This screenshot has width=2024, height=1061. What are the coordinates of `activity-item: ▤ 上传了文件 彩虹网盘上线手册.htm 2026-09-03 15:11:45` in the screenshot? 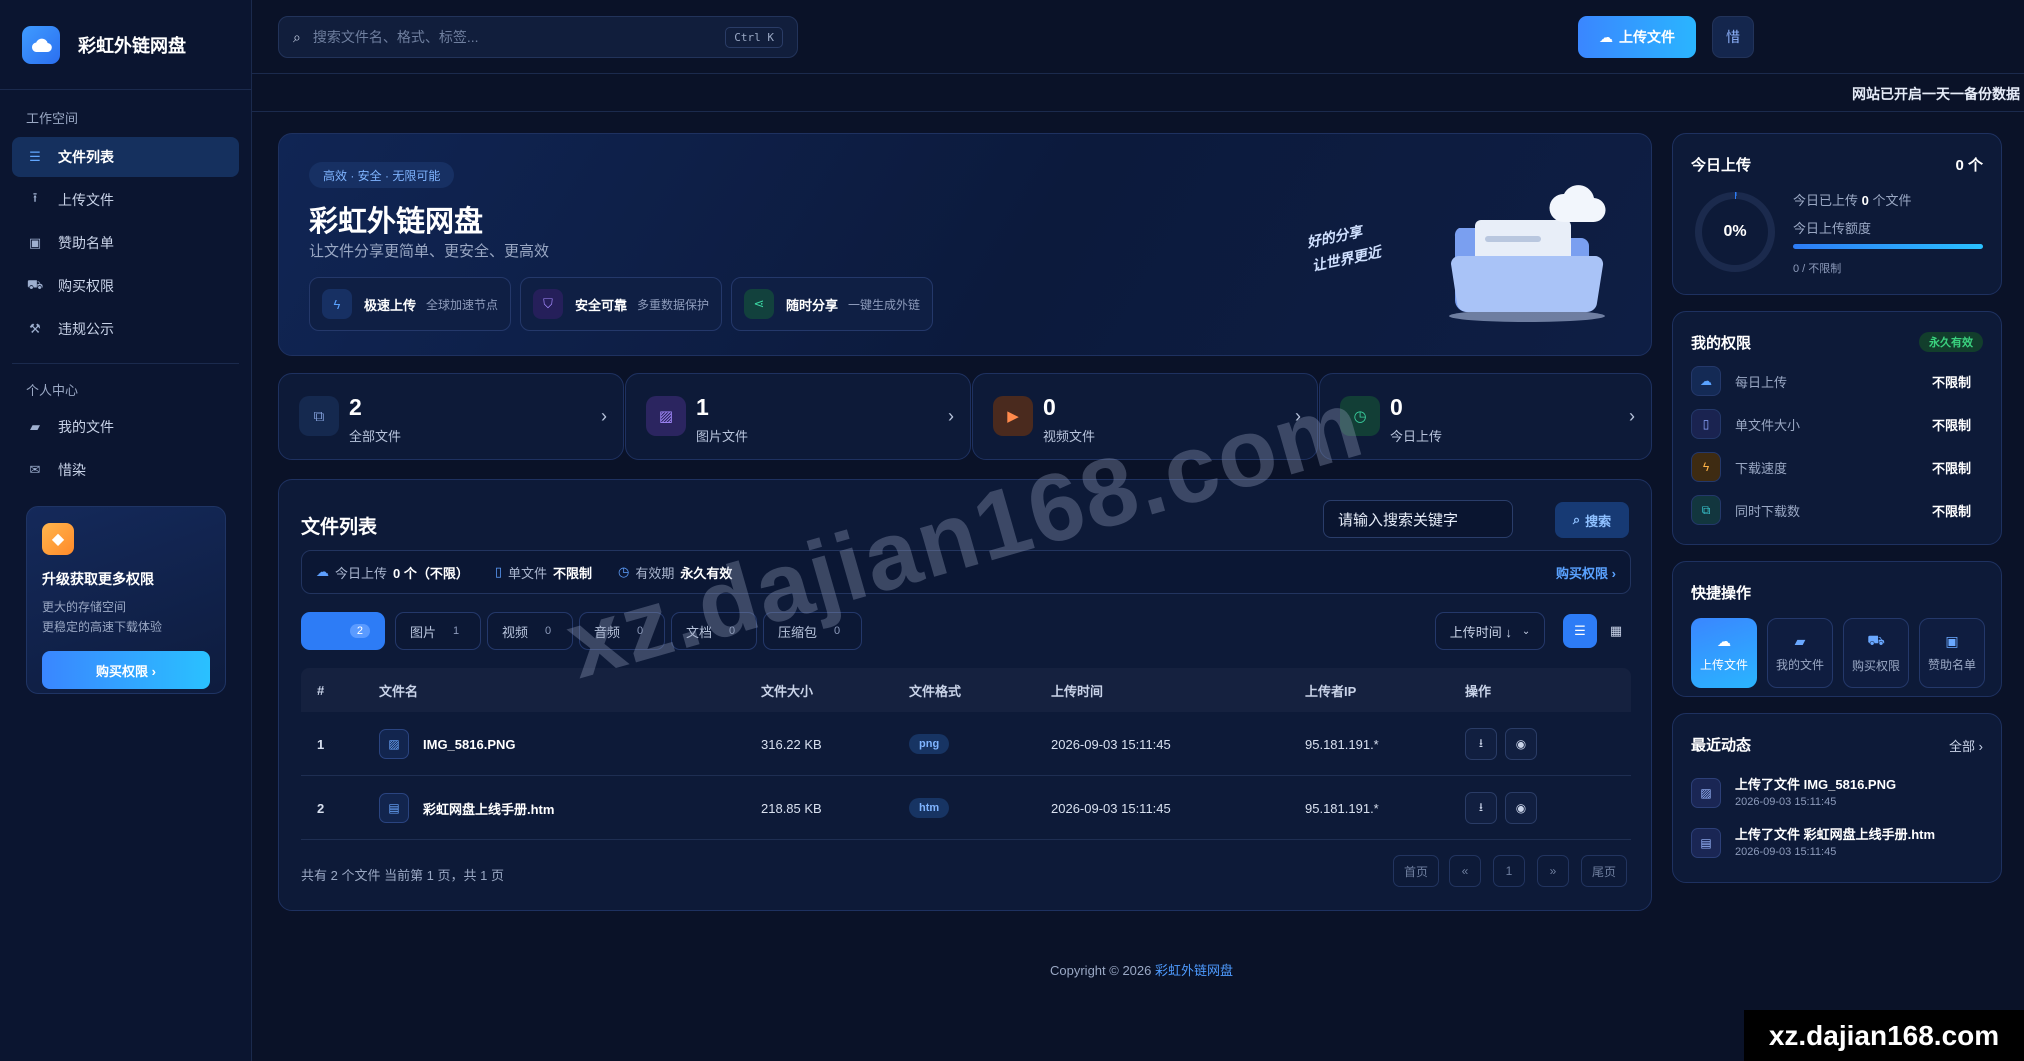 It's located at (1836, 844).